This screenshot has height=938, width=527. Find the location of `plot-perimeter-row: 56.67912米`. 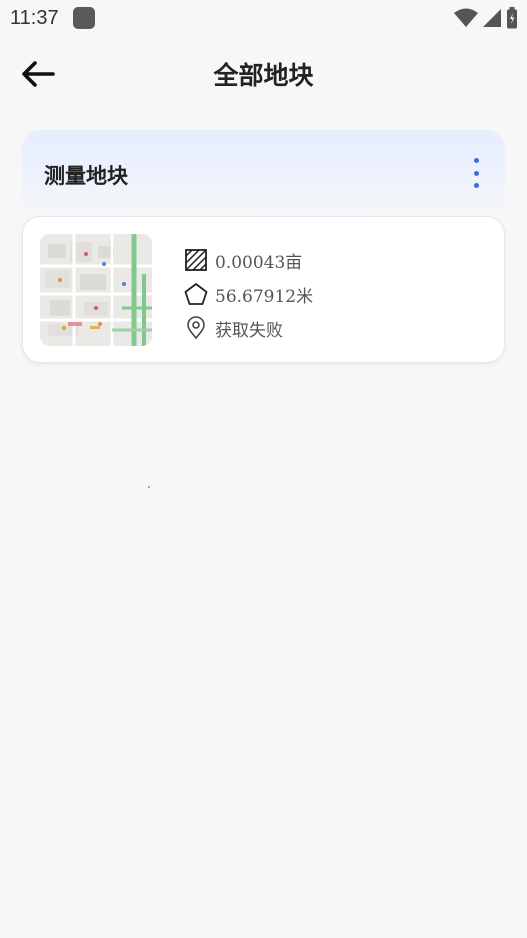

plot-perimeter-row: 56.67912米 is located at coordinates (248, 294).